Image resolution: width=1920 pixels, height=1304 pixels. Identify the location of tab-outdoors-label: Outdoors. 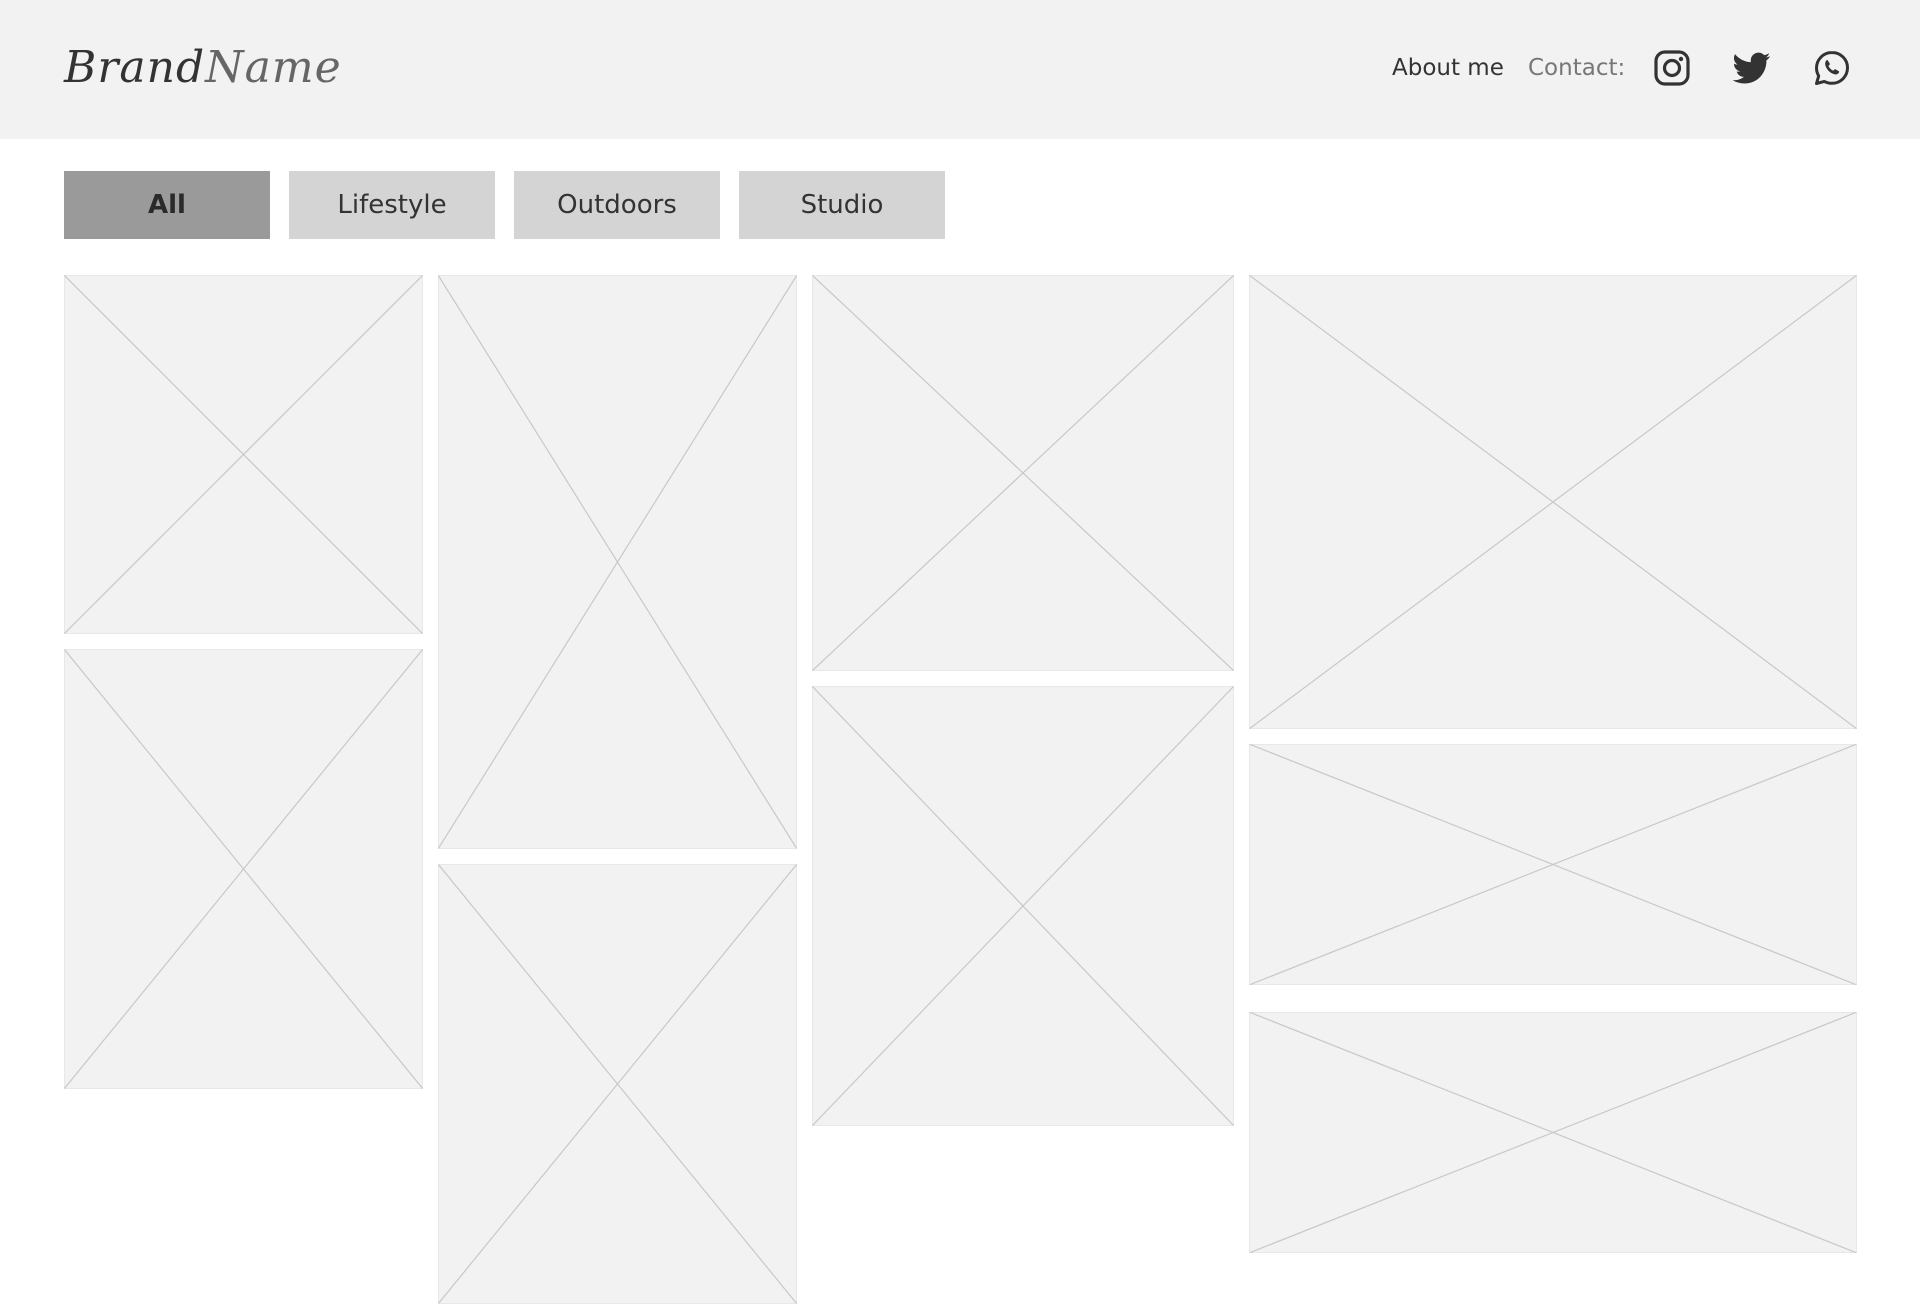
(617, 205).